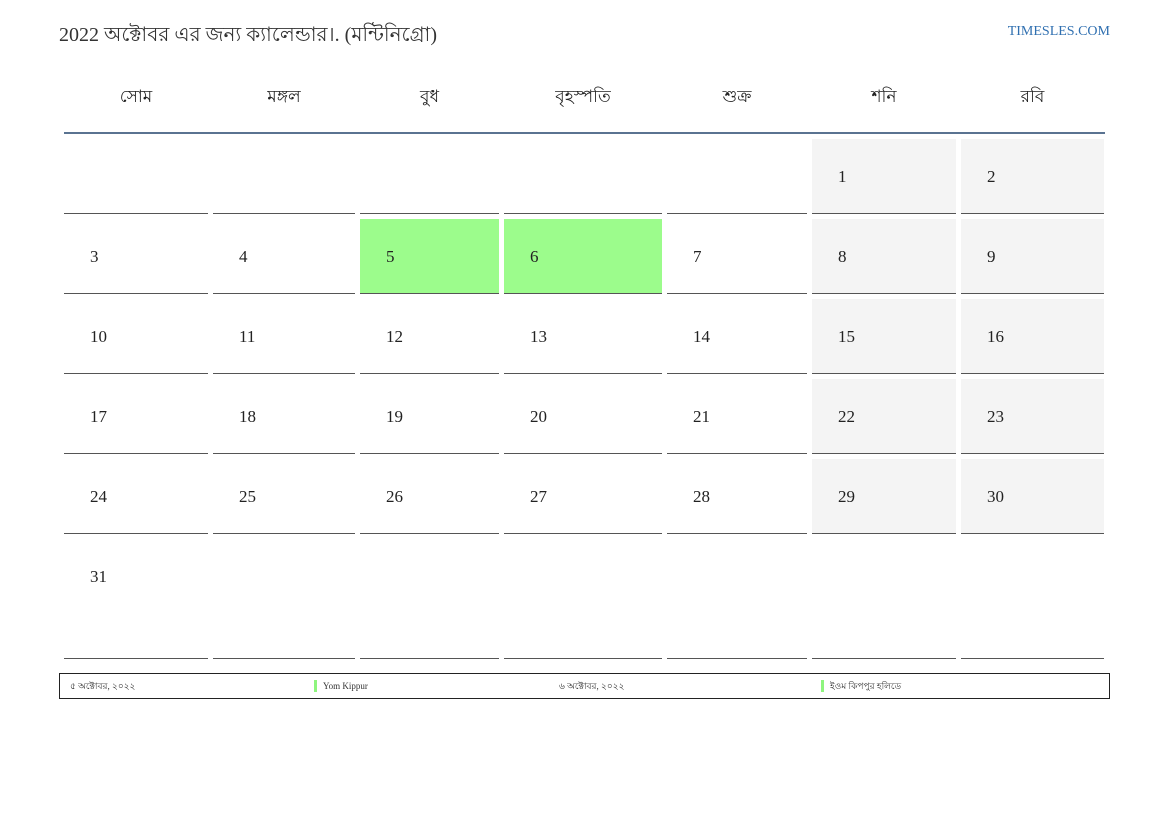  What do you see at coordinates (247, 416) in the screenshot?
I see `day-number: 18` at bounding box center [247, 416].